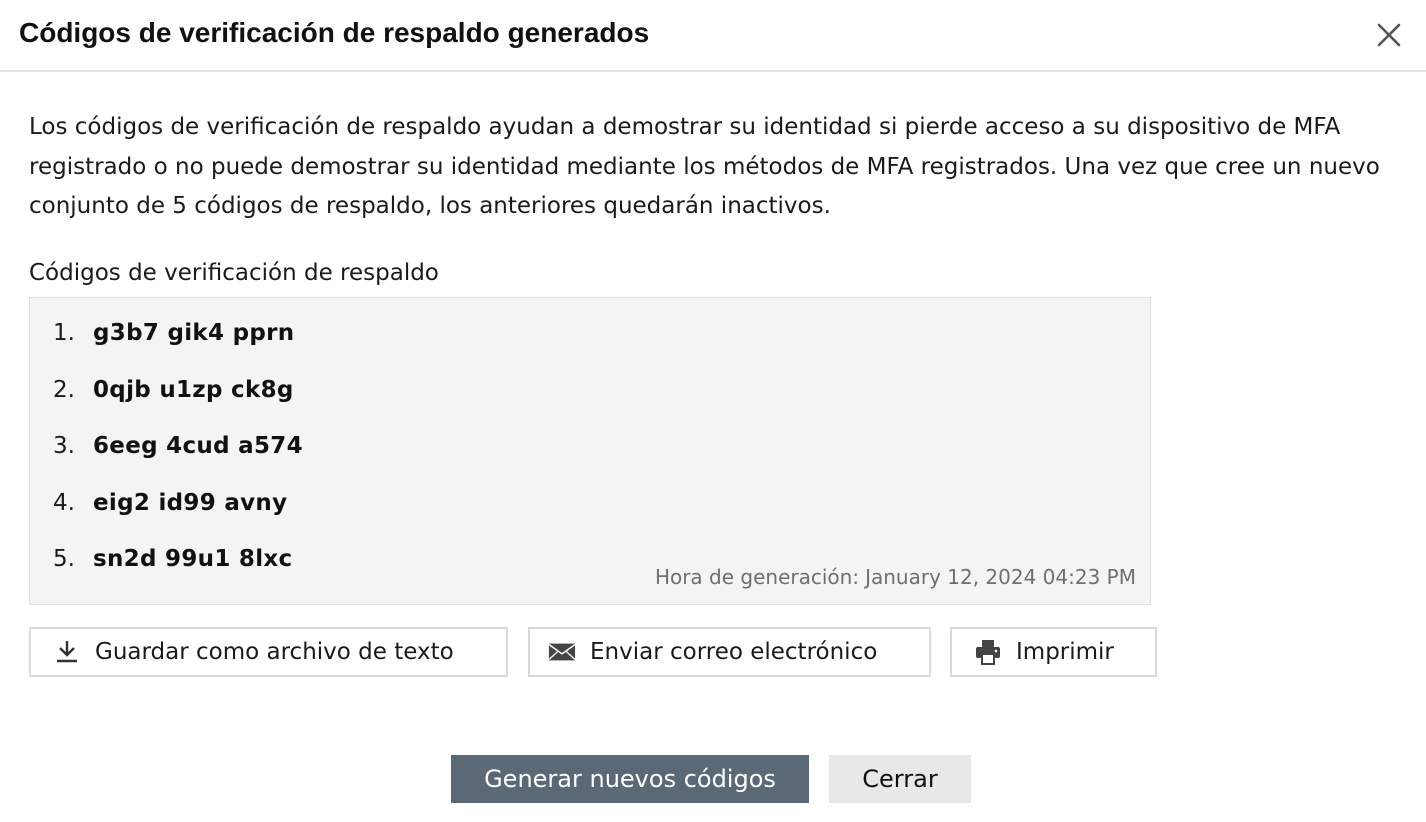 The image size is (1426, 822). I want to click on code-value: sn2d 99u1 8lxc, so click(193, 559).